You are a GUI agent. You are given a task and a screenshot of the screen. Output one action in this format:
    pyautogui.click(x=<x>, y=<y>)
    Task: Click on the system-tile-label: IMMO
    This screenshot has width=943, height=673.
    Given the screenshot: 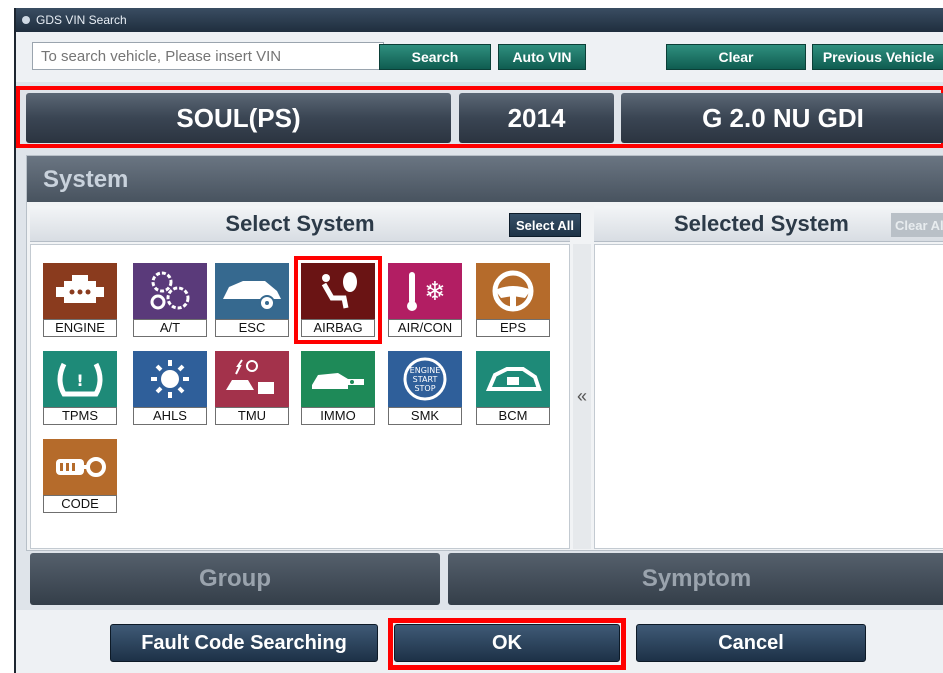 What is the action you would take?
    pyautogui.click(x=338, y=416)
    